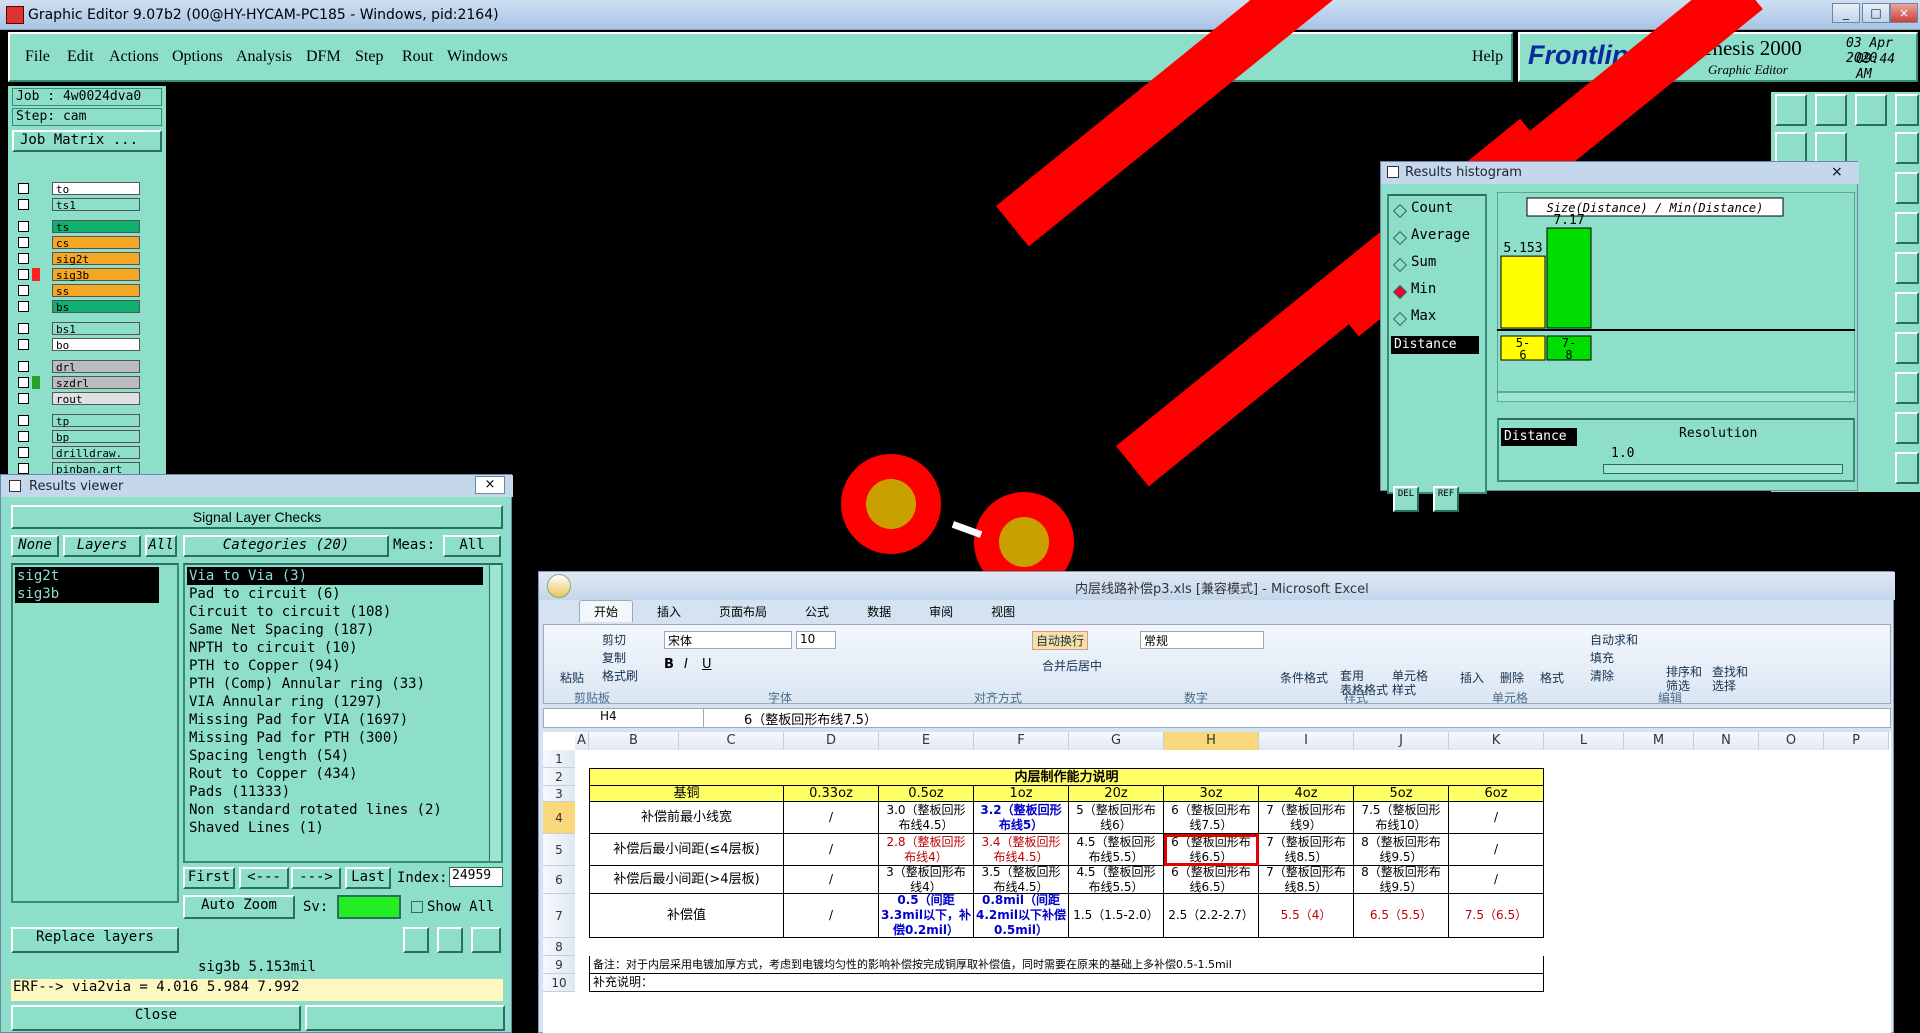 The height and width of the screenshot is (1033, 1920). What do you see at coordinates (335, 612) in the screenshot?
I see `category-item: Circuit to circuit (108)` at bounding box center [335, 612].